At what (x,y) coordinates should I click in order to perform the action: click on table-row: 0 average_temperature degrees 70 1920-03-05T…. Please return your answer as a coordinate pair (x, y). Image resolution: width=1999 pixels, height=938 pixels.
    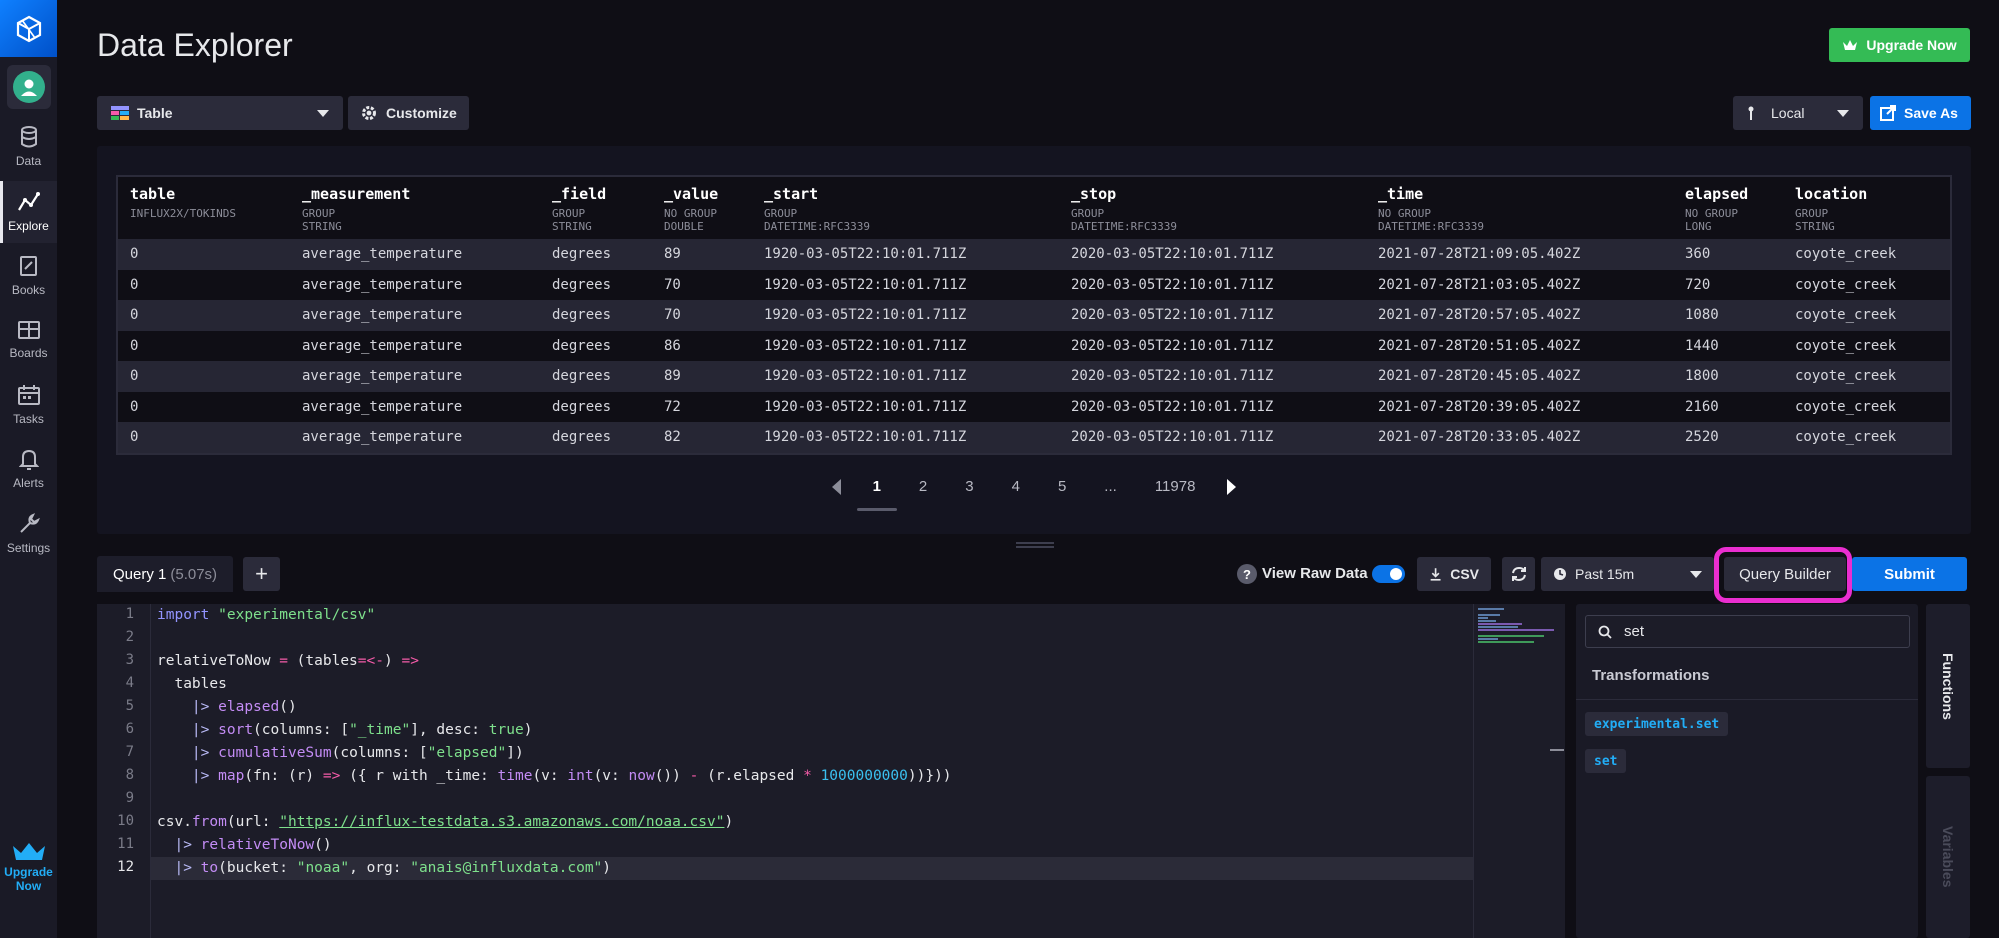
    Looking at the image, I should click on (1034, 284).